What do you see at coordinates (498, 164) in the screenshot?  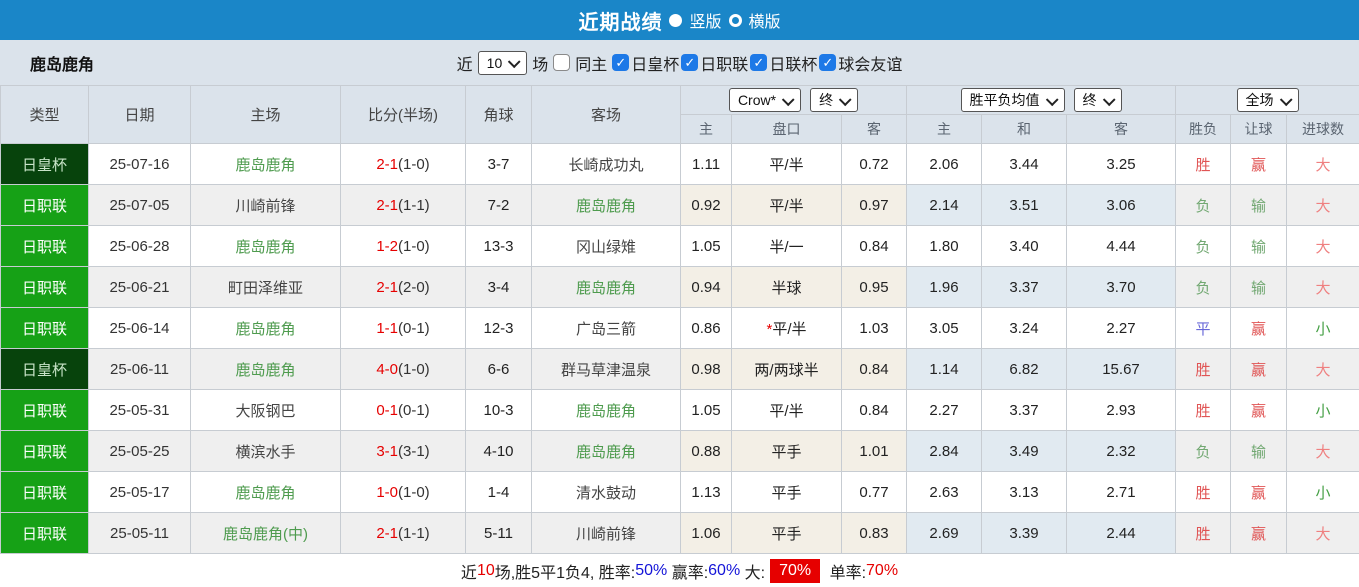 I see `corners-cell: 3-7` at bounding box center [498, 164].